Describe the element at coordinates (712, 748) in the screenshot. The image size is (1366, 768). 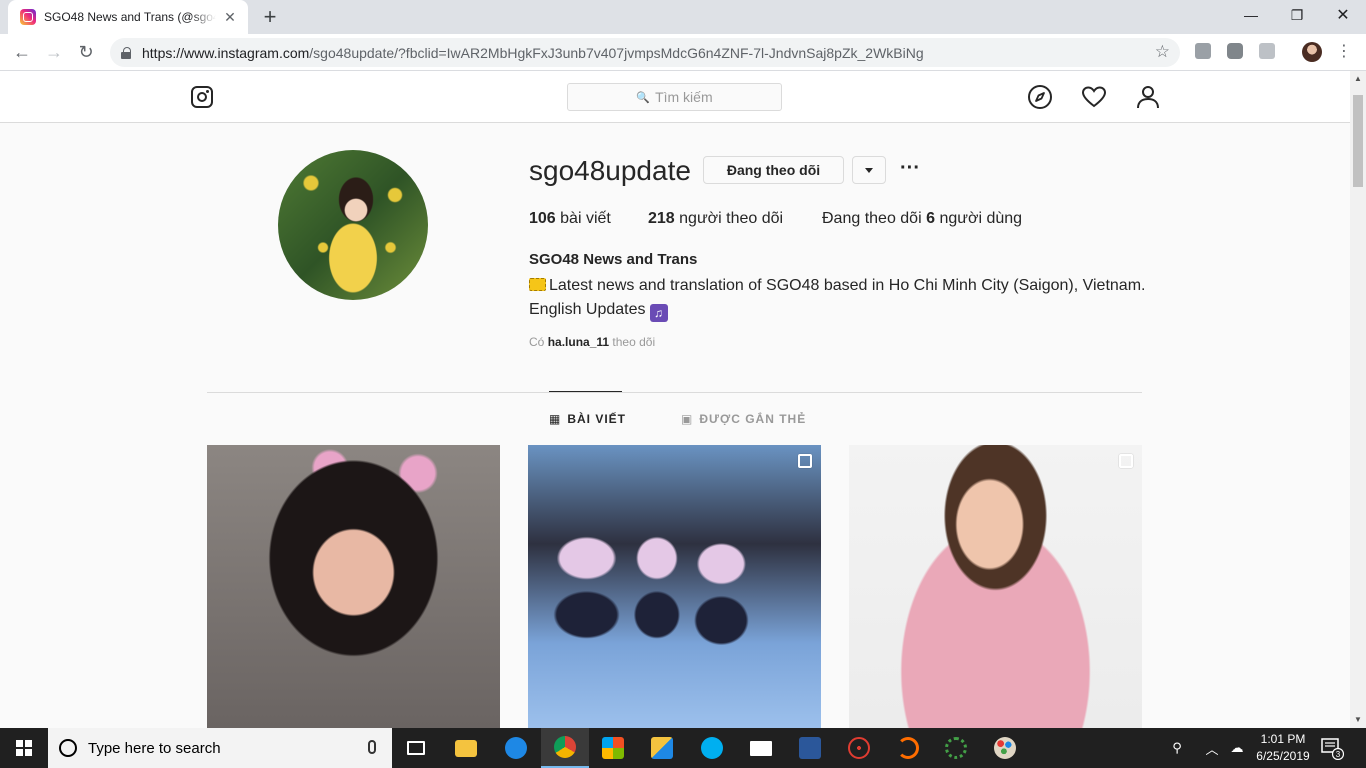
I see `skype-icon` at that location.